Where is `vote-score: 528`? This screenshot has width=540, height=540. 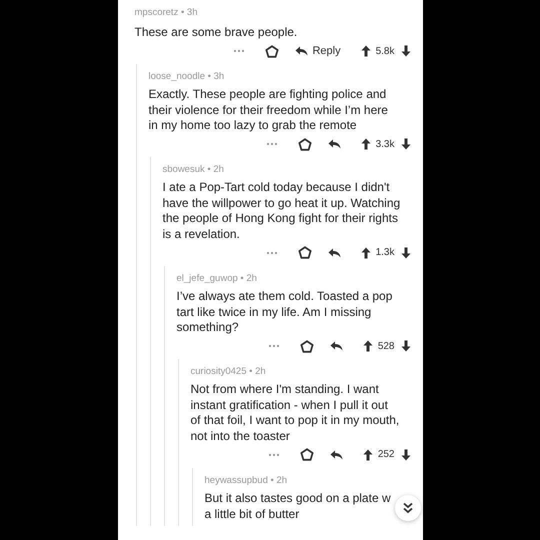
vote-score: 528 is located at coordinates (386, 346).